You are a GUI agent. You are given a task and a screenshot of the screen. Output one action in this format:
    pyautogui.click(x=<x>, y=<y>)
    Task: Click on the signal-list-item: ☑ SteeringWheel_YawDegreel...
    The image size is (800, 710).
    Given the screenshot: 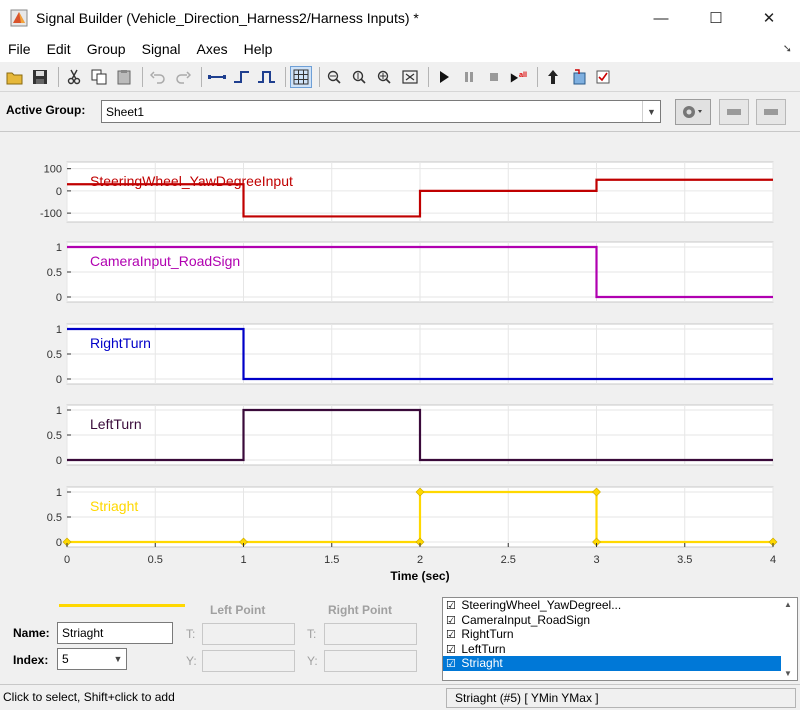 What is the action you would take?
    pyautogui.click(x=620, y=605)
    